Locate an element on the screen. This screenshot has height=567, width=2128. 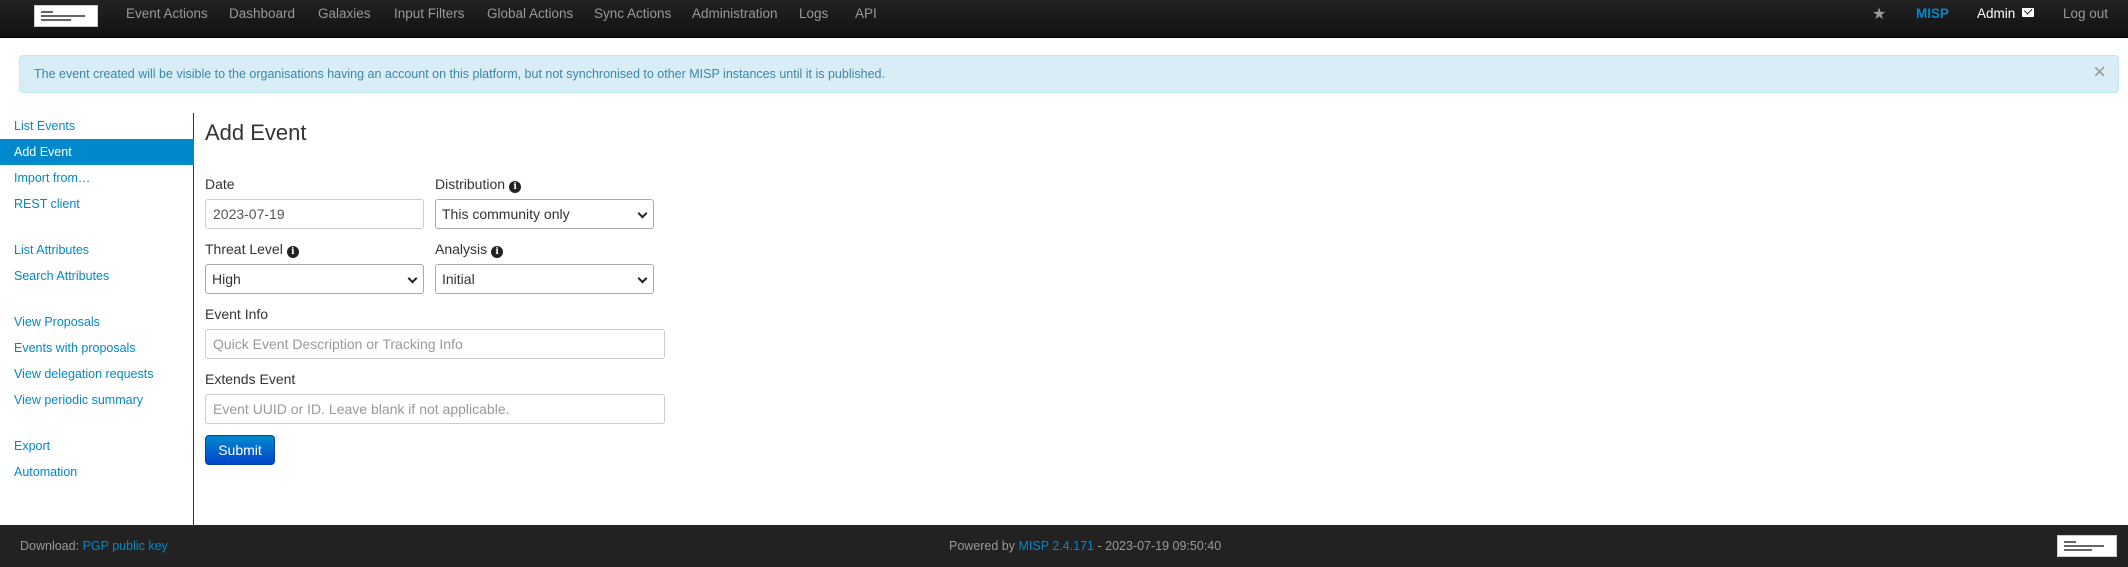
event-info-label: Event Info is located at coordinates (237, 314).